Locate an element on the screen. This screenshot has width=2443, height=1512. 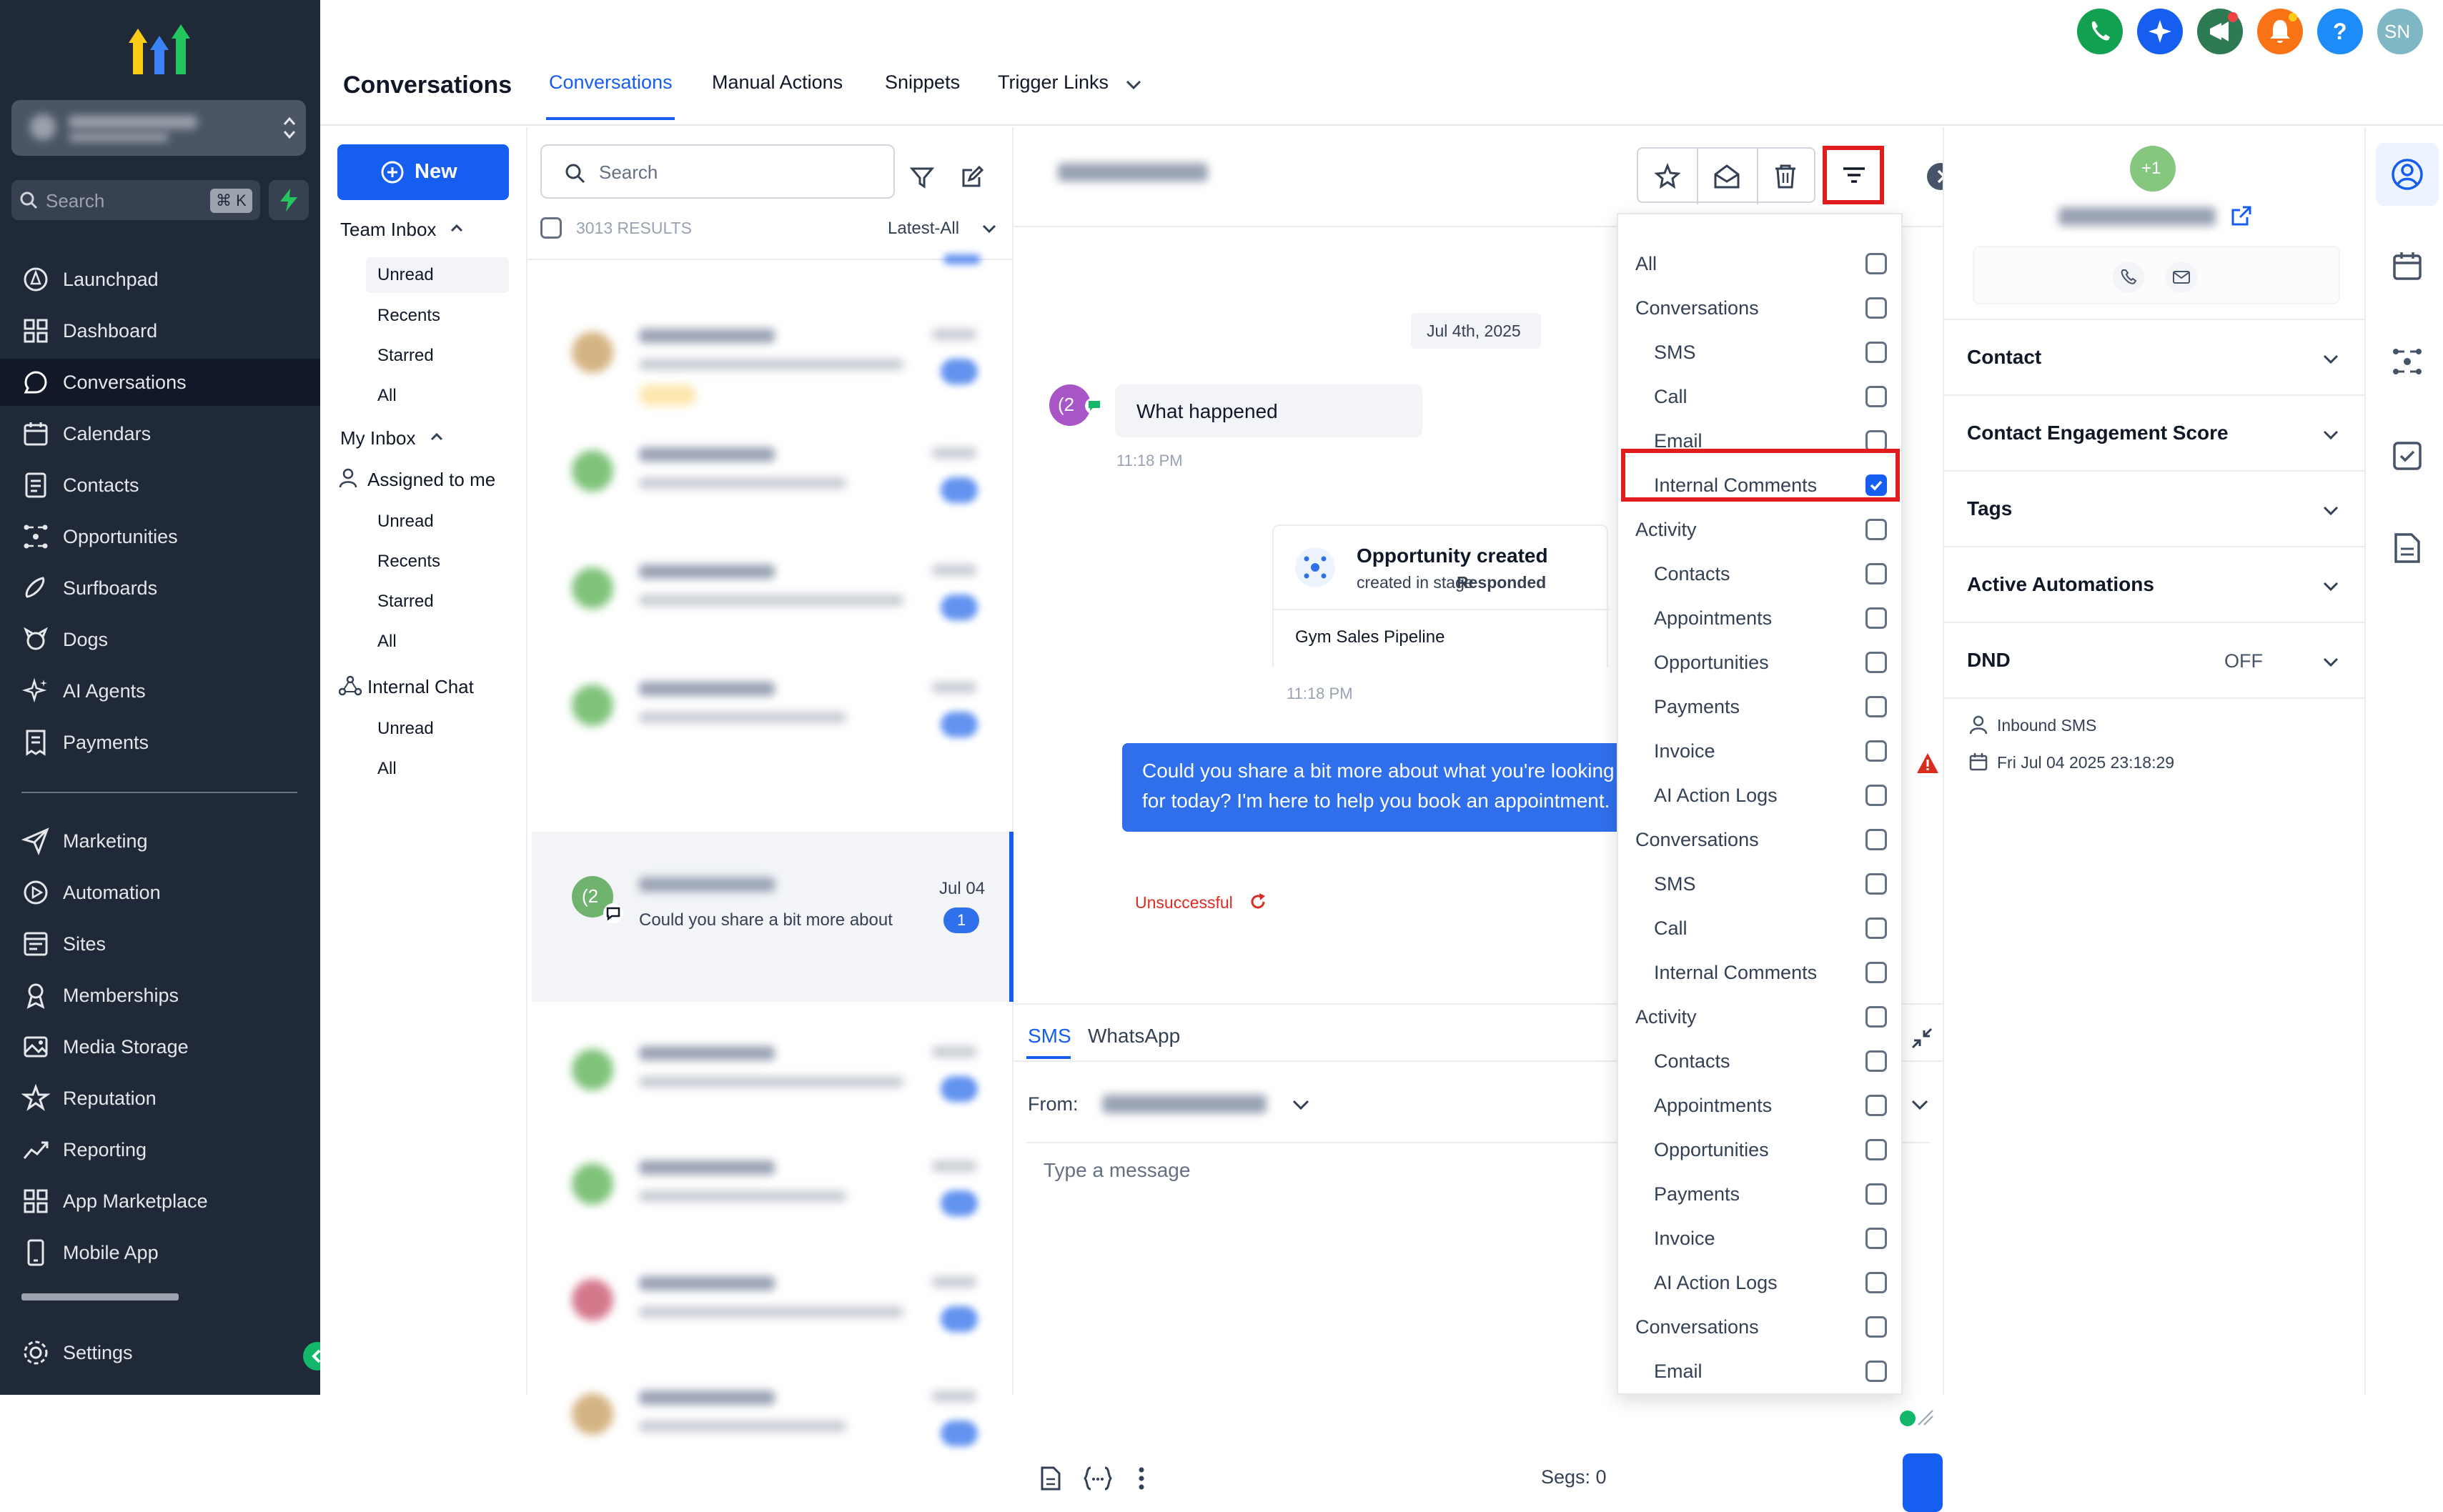
sidebar-item-memberships: Memberships is located at coordinates (160, 995).